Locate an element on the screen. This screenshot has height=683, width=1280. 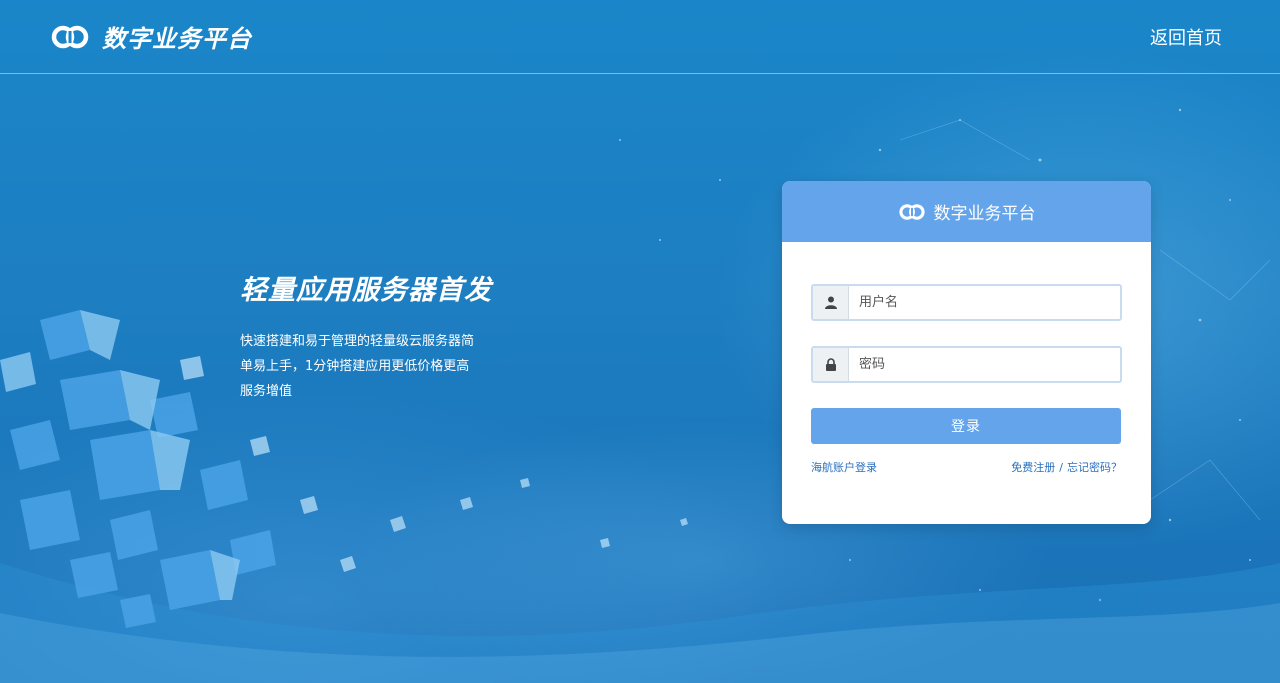
user-icon is located at coordinates (831, 302).